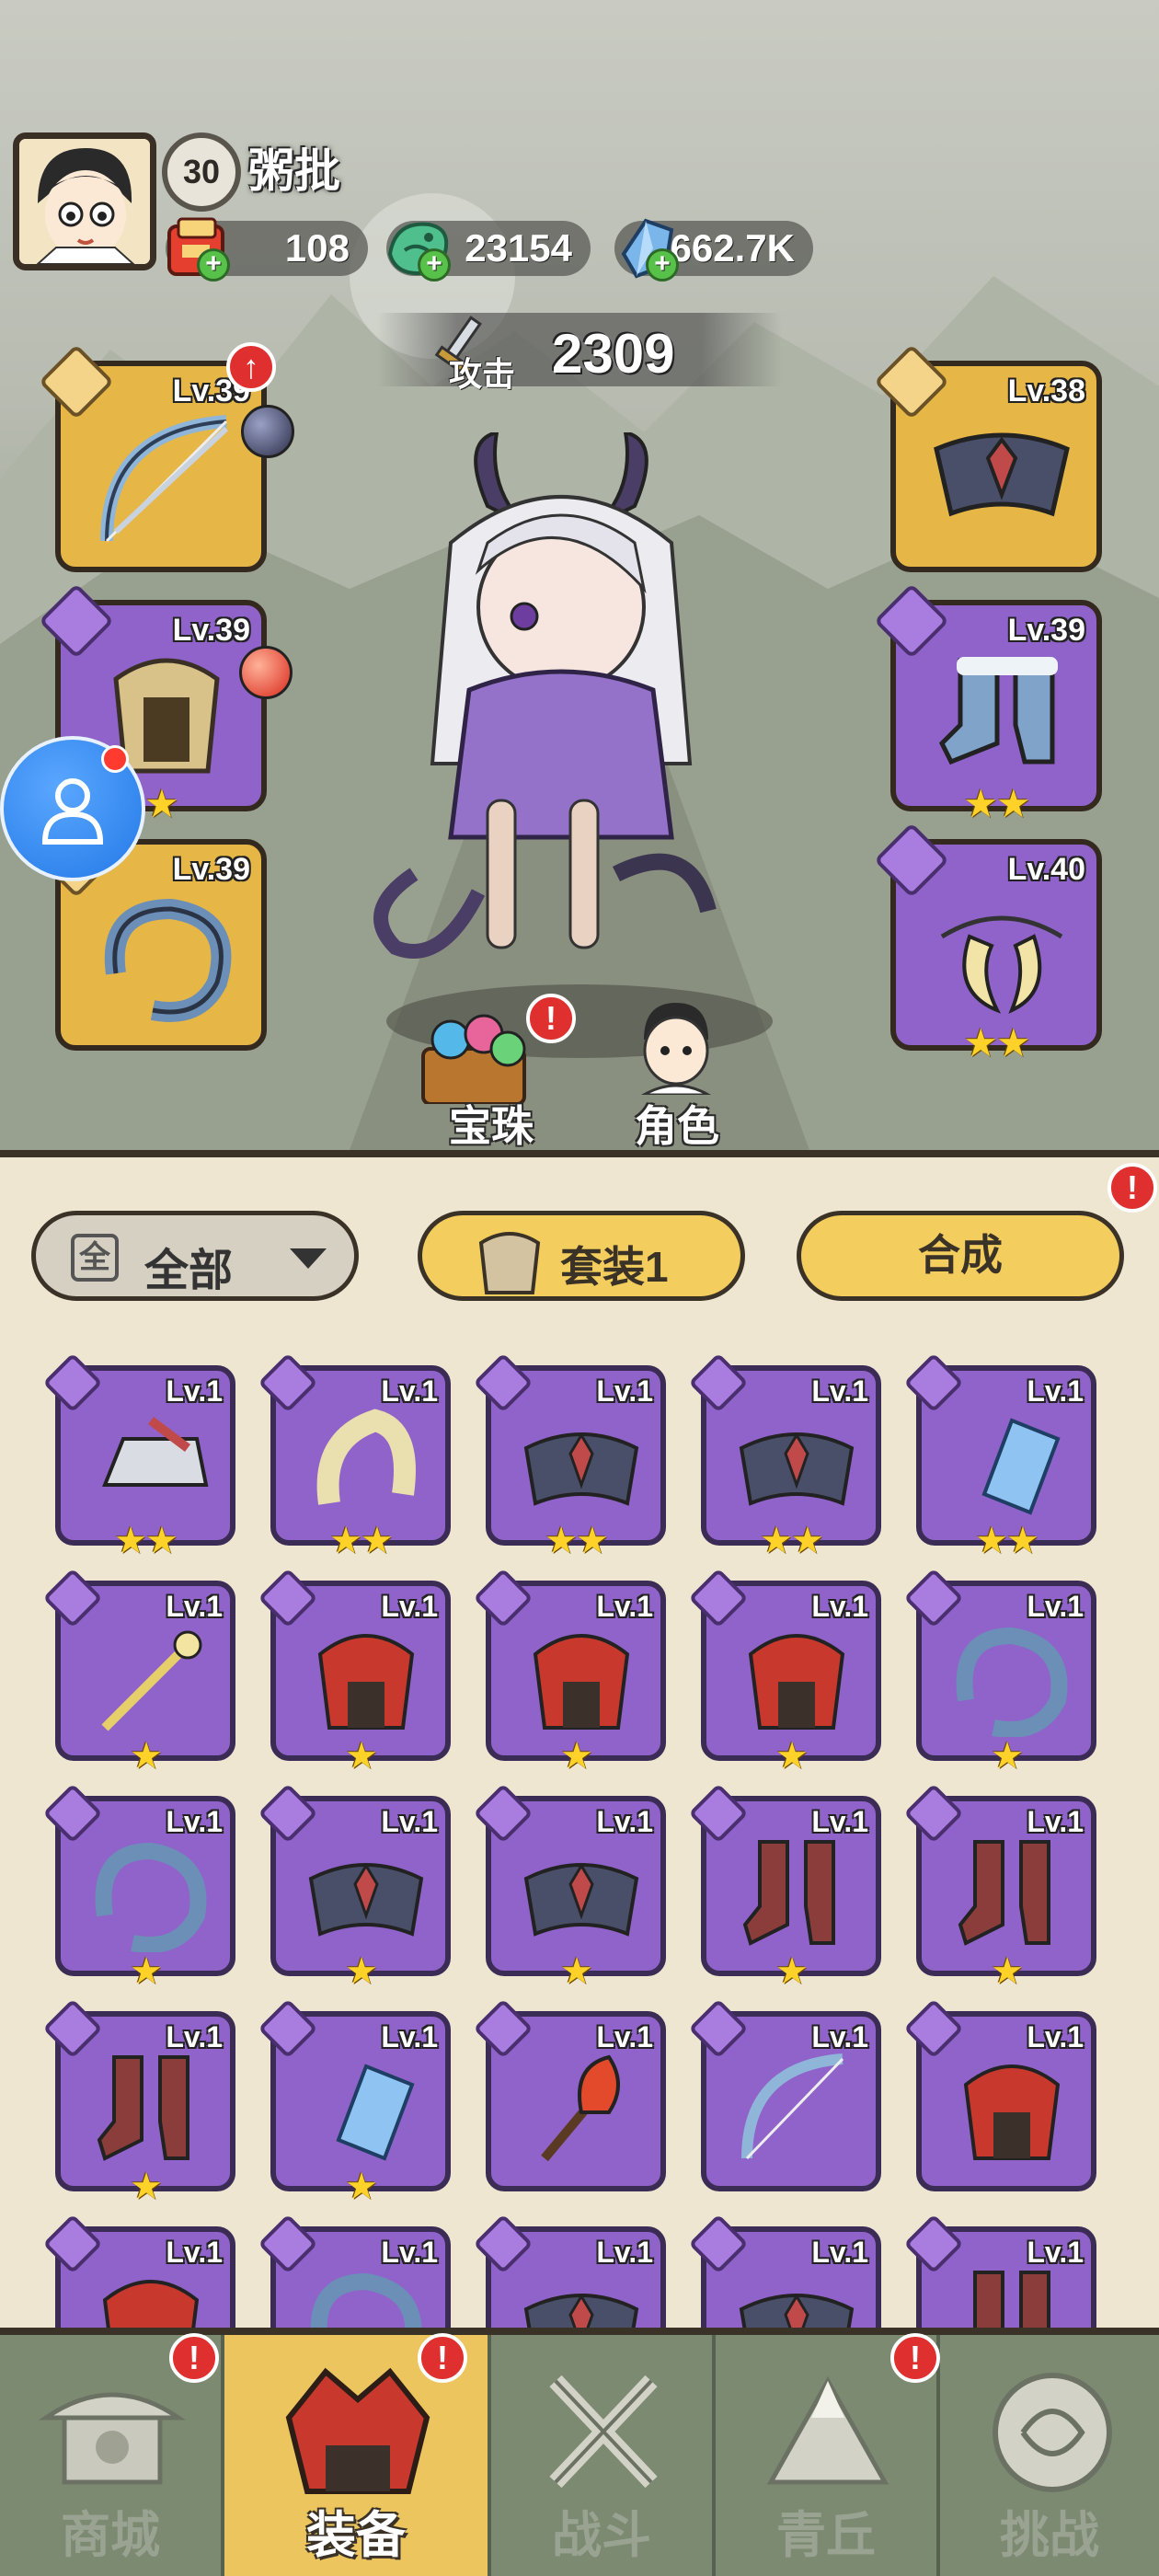 The image size is (1159, 2576). Describe the element at coordinates (366, 1457) in the screenshot. I see `horn-ring-icon` at that location.